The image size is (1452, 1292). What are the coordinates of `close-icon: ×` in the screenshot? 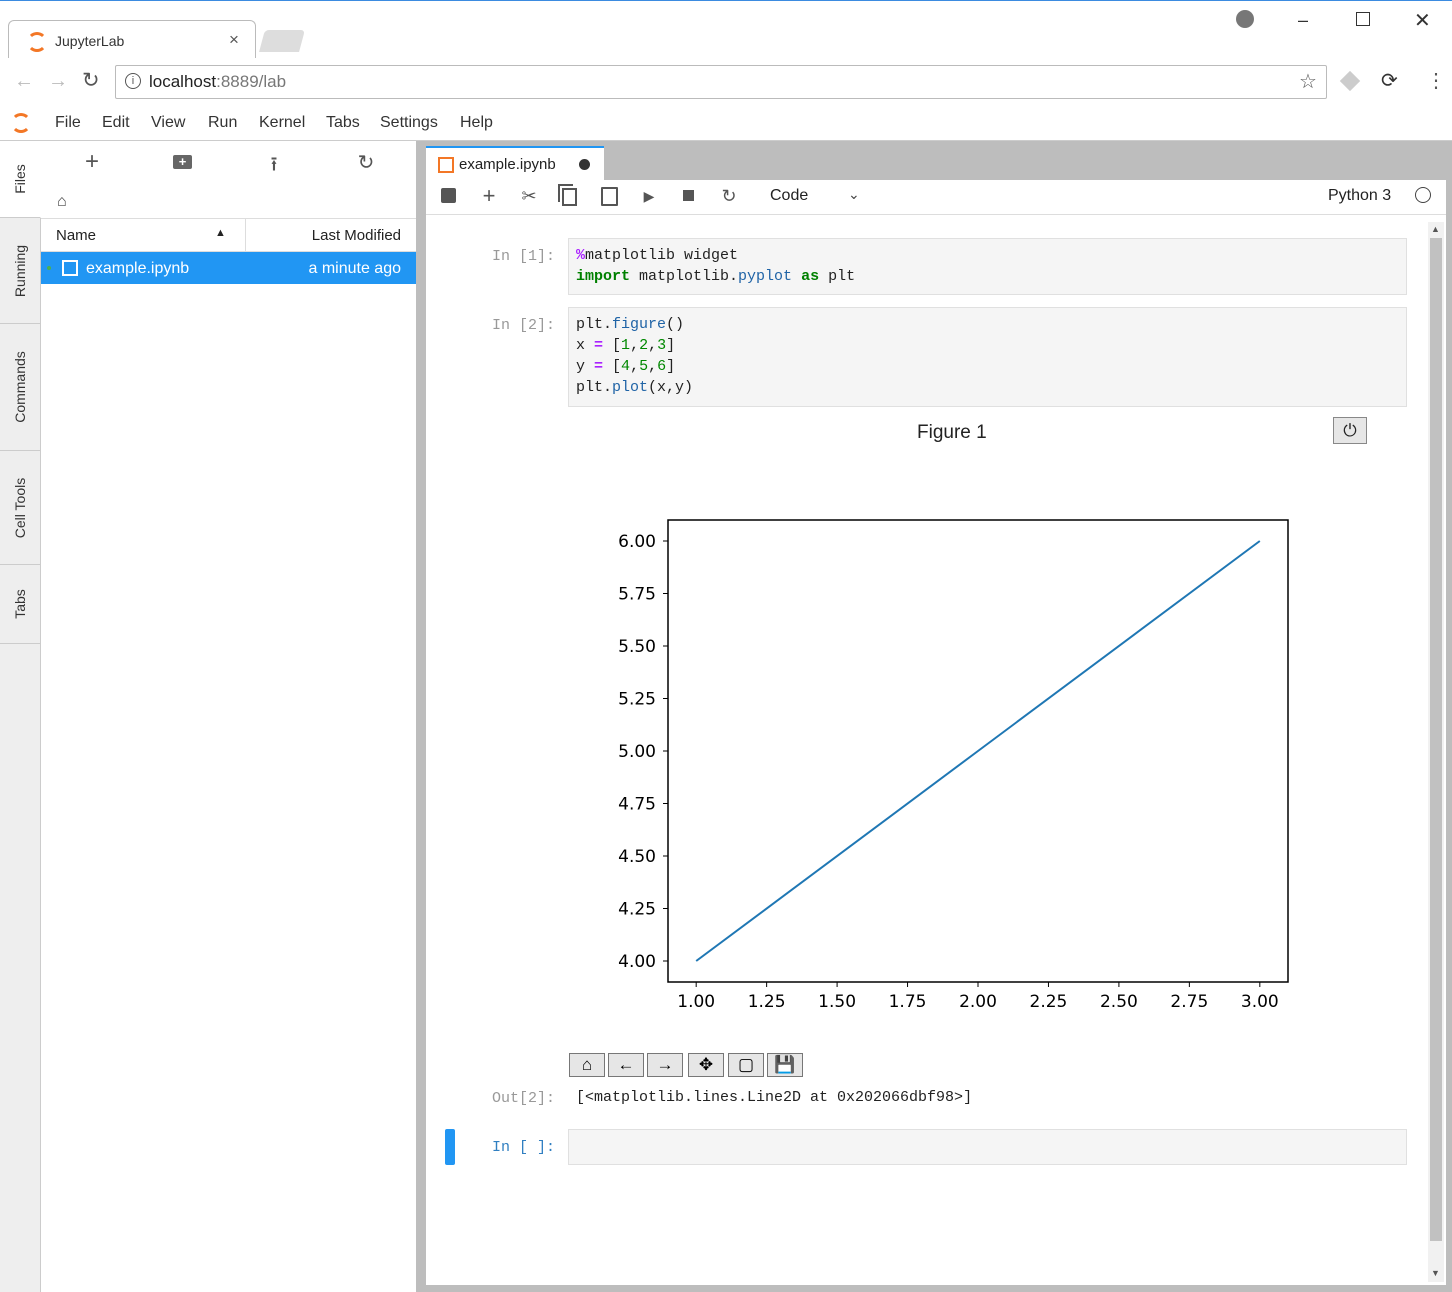 It's located at (234, 40).